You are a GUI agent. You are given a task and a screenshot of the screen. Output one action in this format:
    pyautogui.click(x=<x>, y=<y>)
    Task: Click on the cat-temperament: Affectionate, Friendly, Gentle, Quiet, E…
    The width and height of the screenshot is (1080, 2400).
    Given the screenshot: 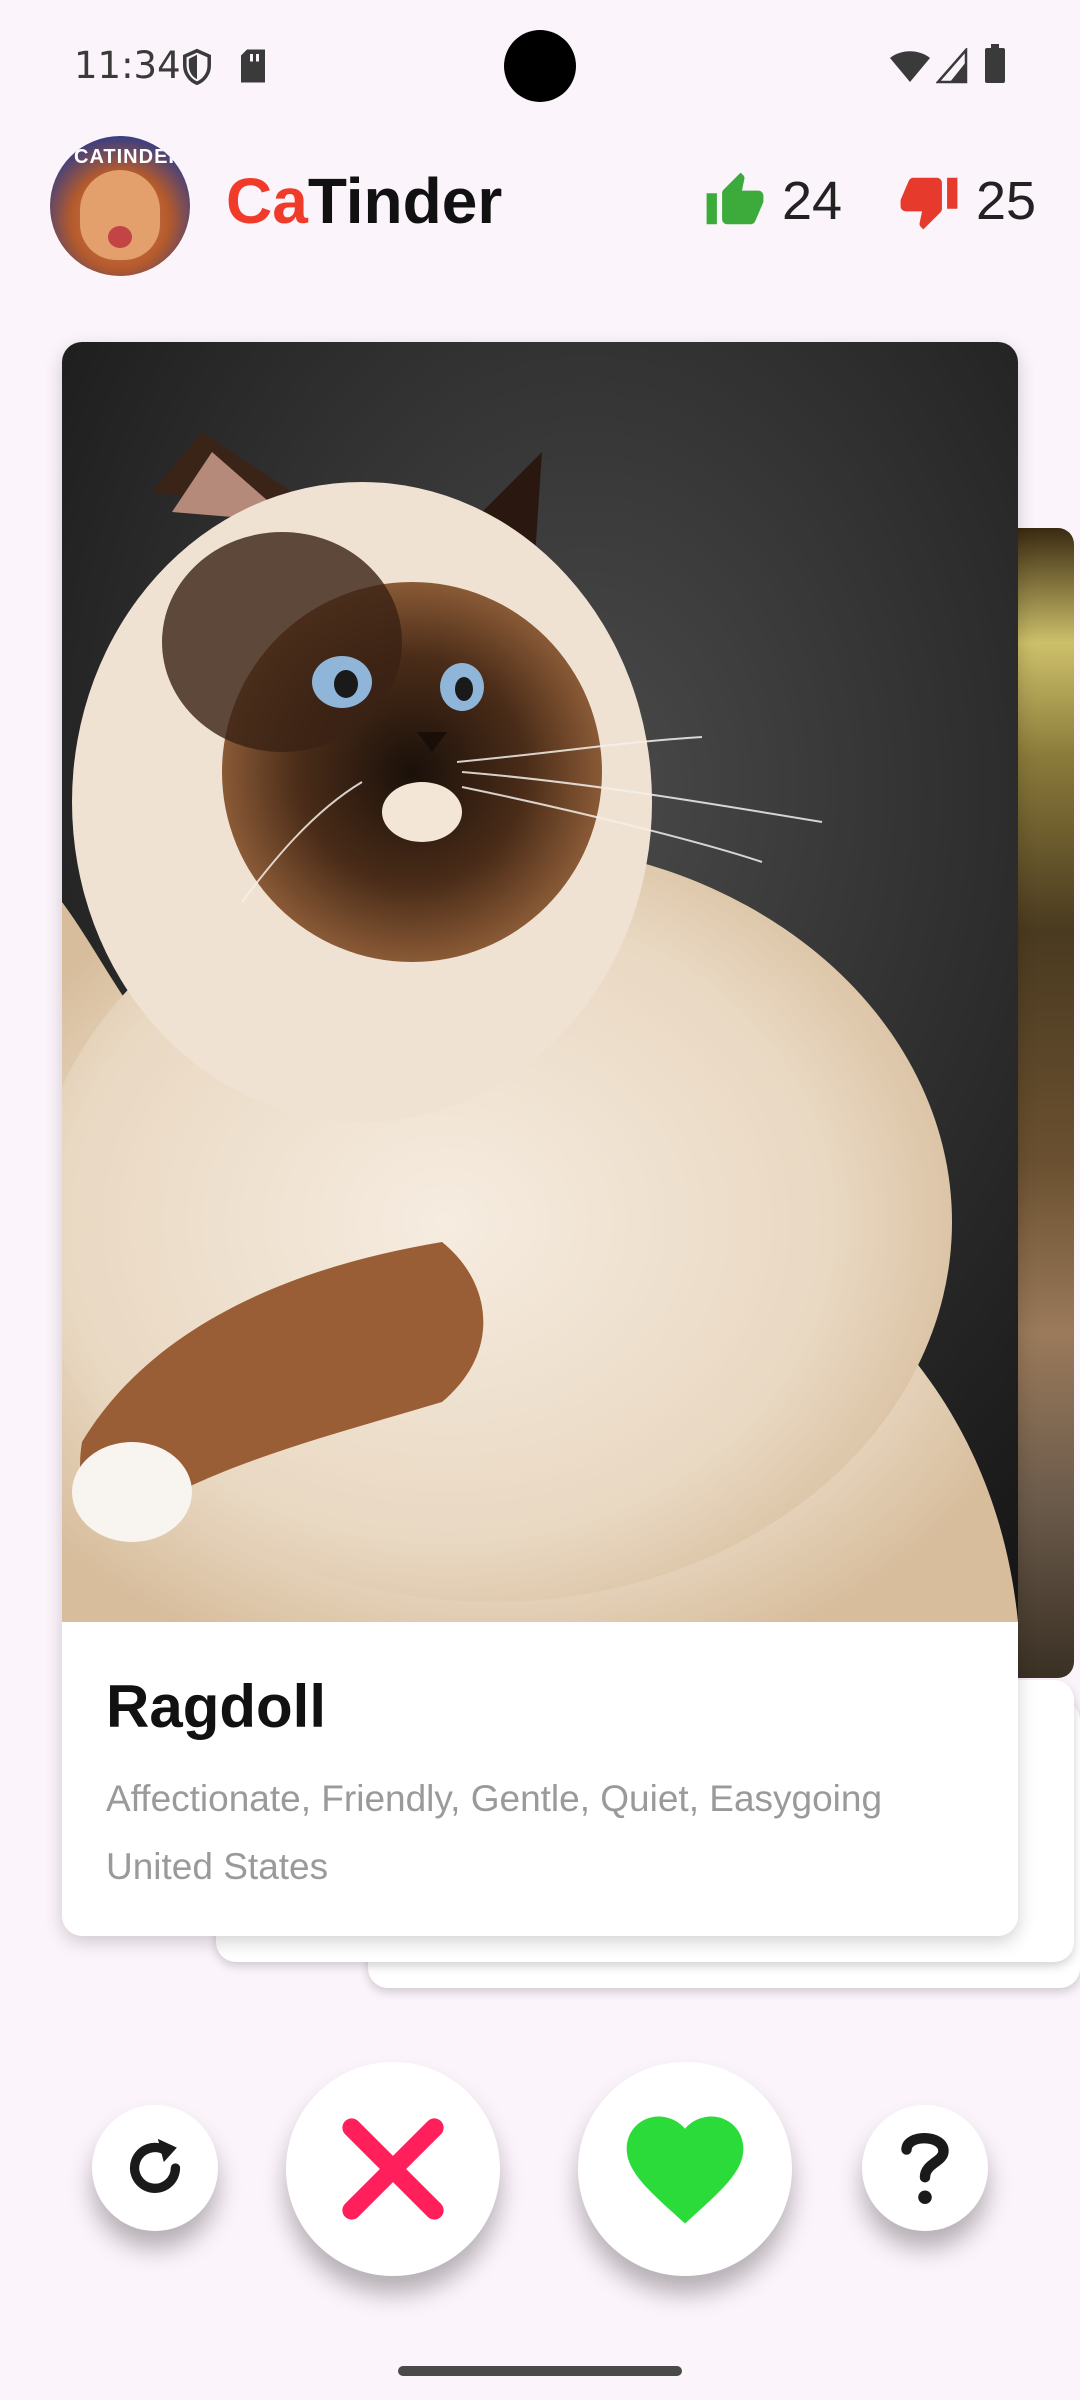 What is the action you would take?
    pyautogui.click(x=494, y=1798)
    